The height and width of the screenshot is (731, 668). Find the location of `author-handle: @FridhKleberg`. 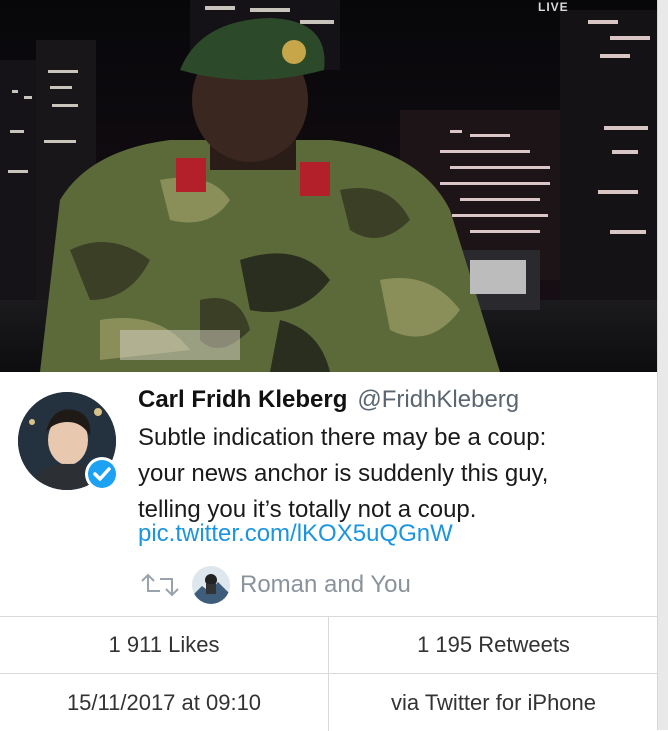

author-handle: @FridhKleberg is located at coordinates (438, 399).